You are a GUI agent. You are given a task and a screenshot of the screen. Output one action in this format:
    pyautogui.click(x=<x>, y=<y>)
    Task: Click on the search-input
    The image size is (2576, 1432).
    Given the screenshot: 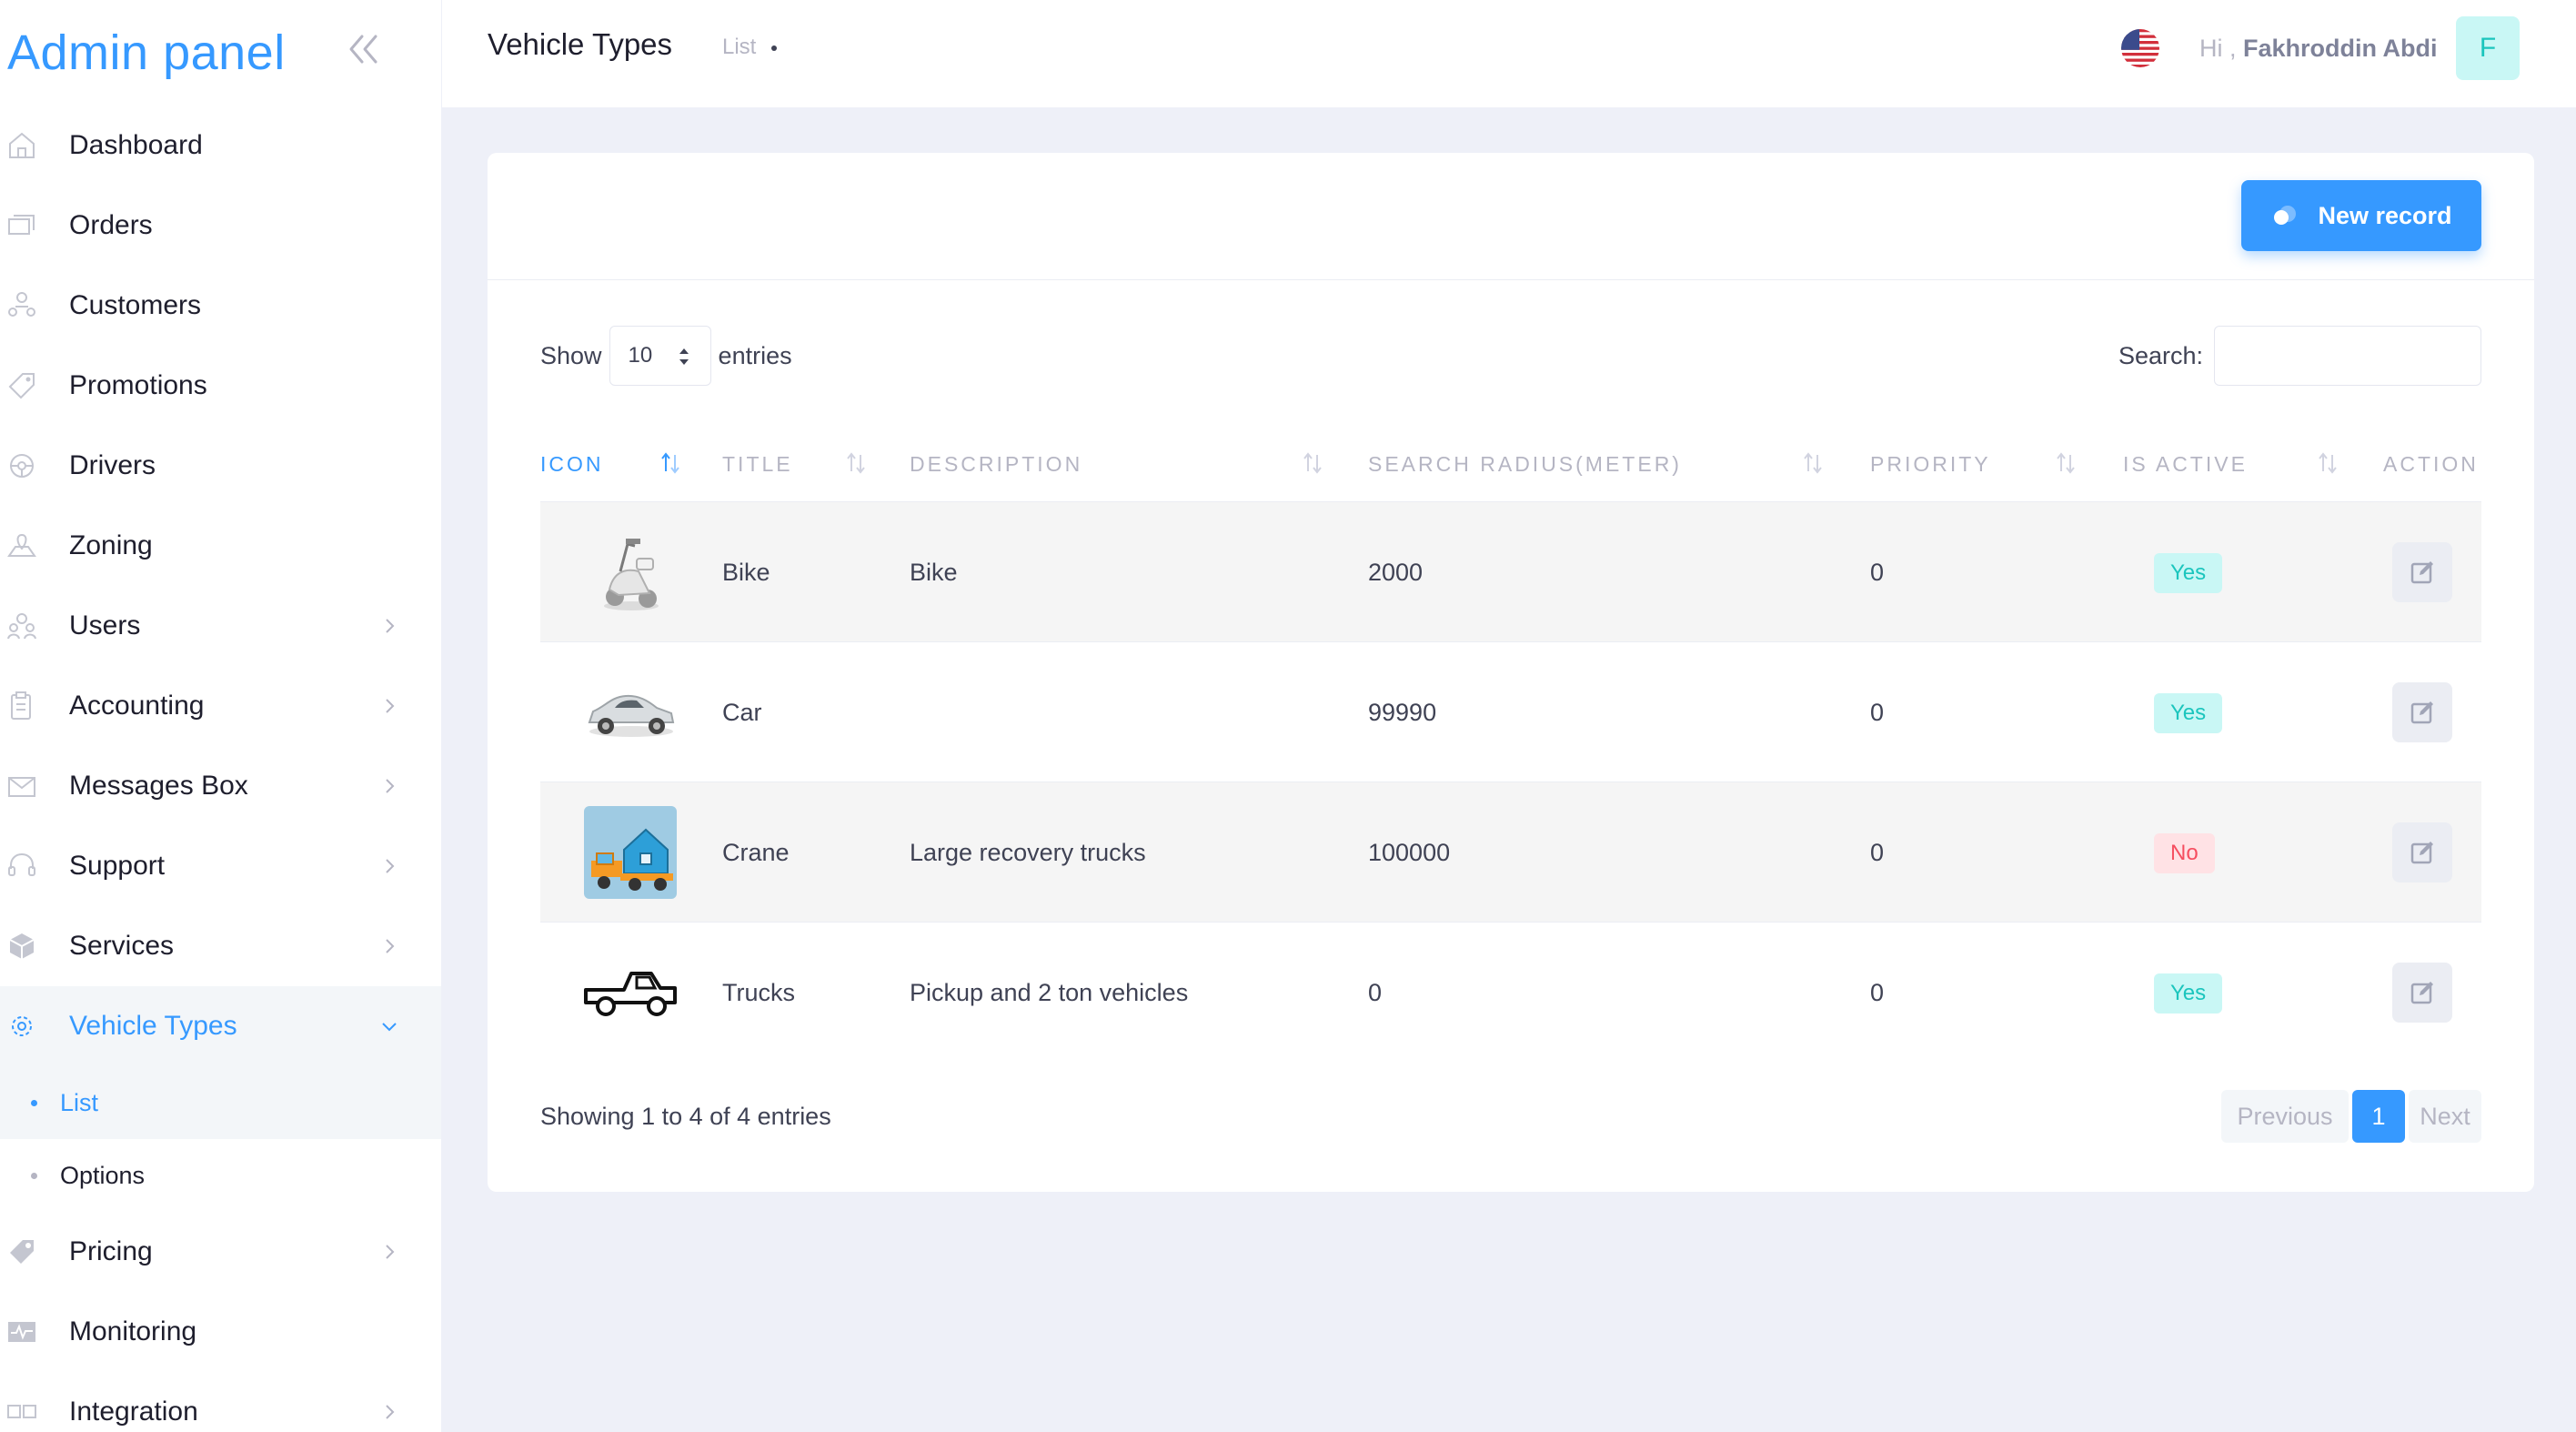 What is the action you would take?
    pyautogui.click(x=2347, y=356)
    